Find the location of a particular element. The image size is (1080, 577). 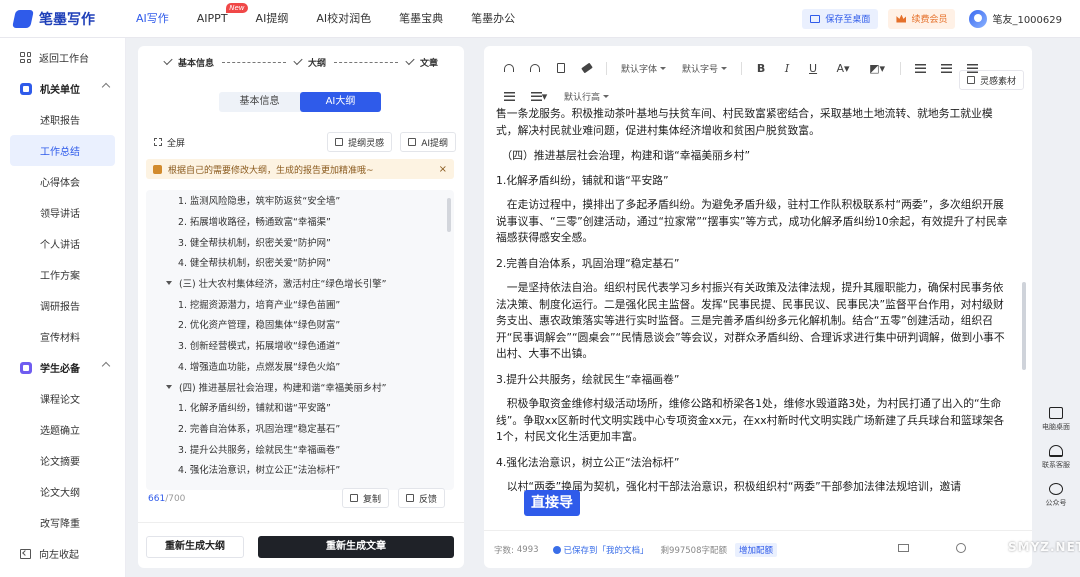

group-government: 机关单位 is located at coordinates (62, 88).